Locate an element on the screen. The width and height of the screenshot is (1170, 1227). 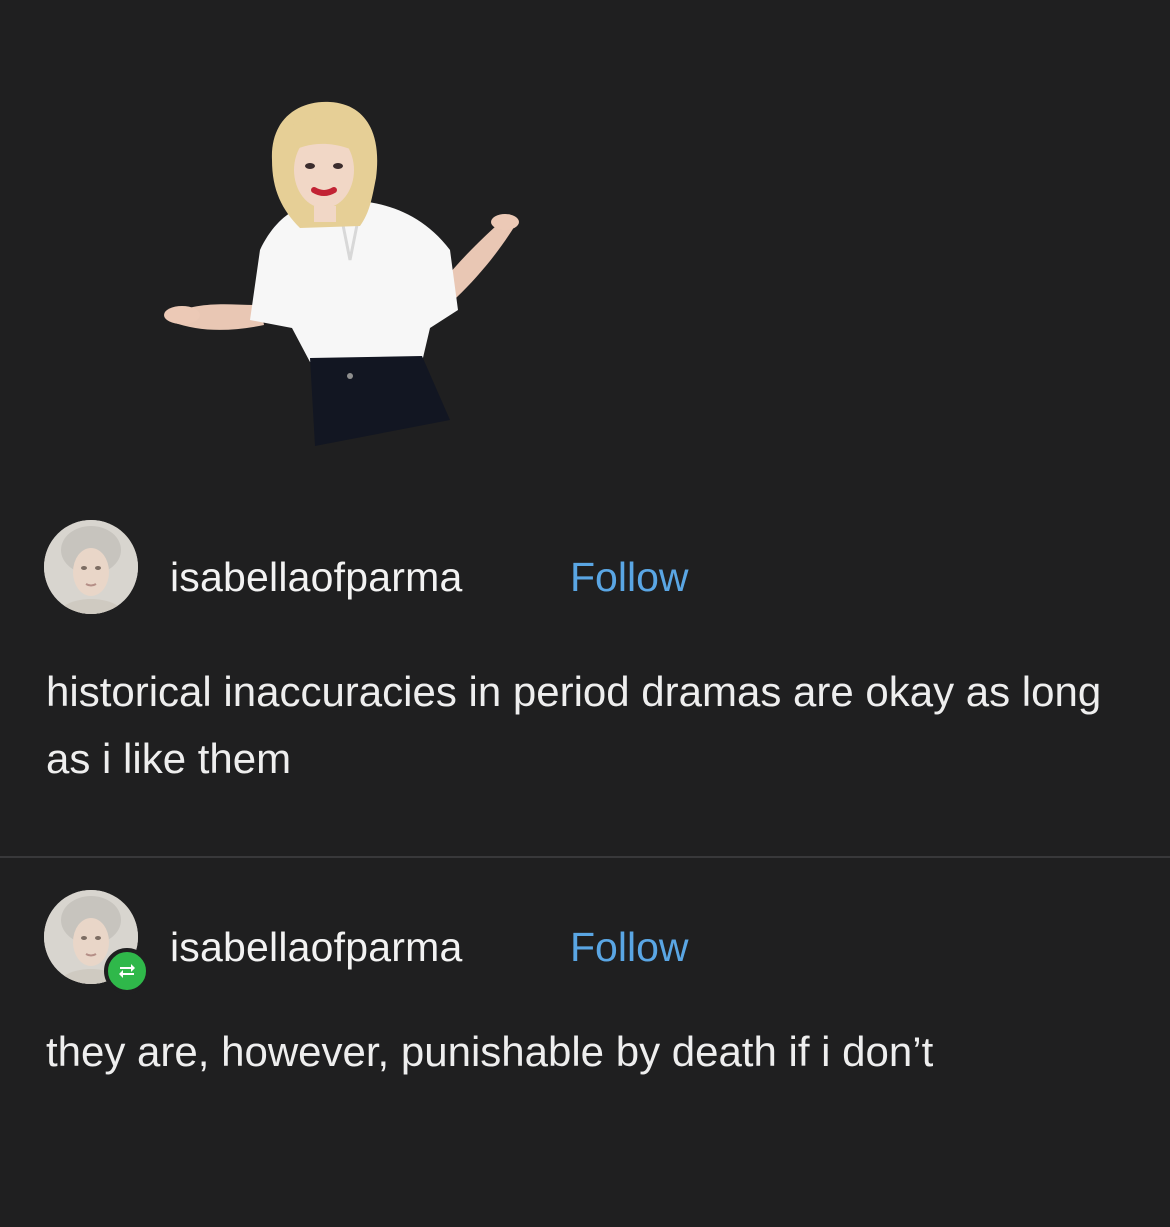
reblog-icon is located at coordinates (127, 971).